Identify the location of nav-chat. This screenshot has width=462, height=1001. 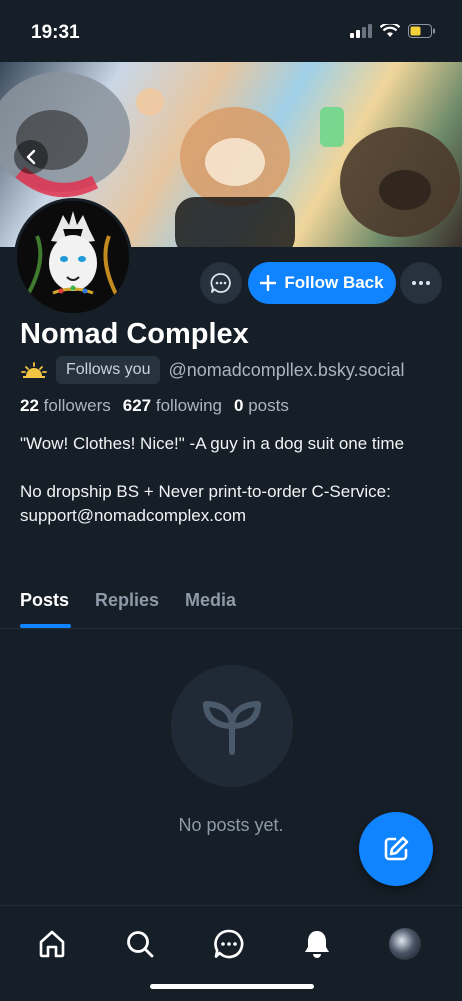
(229, 944).